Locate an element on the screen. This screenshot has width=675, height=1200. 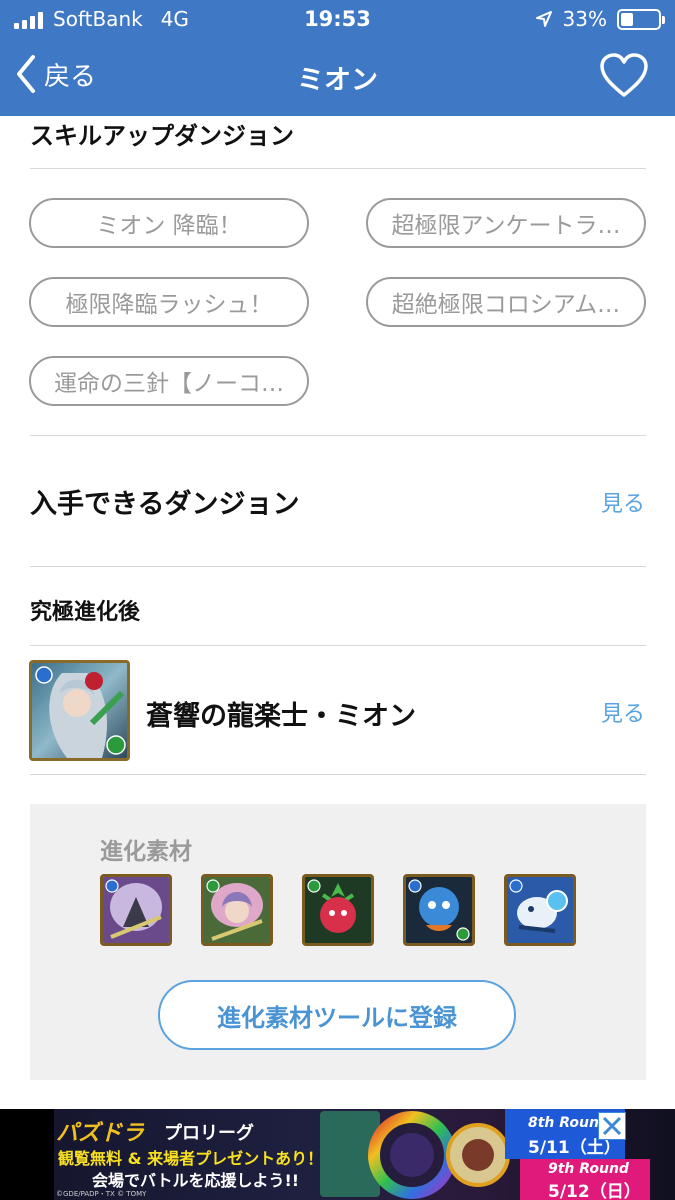
monster-portrait-icon is located at coordinates (79, 710).